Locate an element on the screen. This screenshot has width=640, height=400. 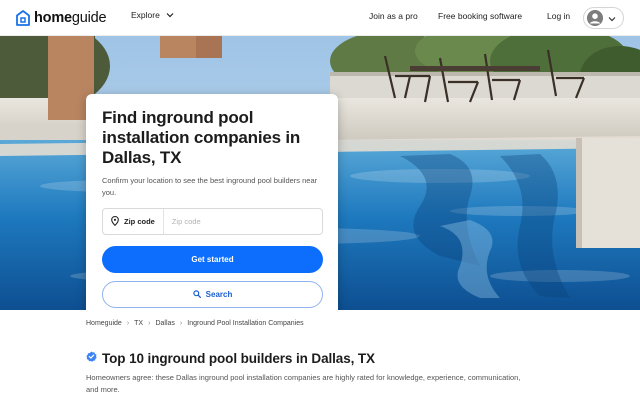
free-booking-software-link: Free booking software is located at coordinates (480, 16).